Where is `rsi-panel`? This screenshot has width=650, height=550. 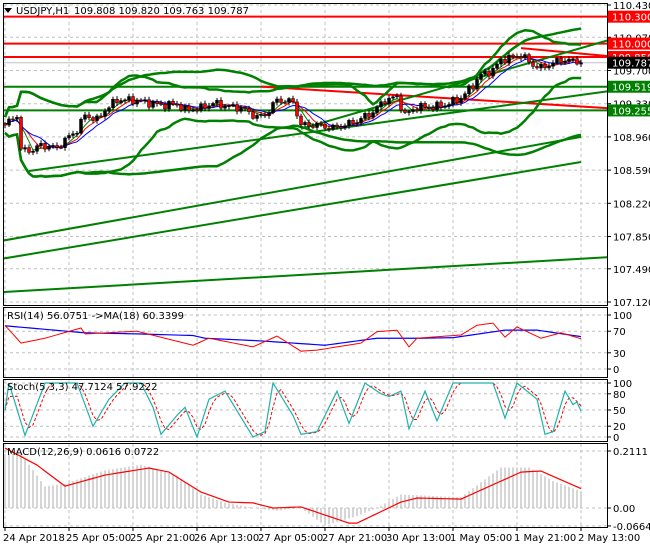 rsi-panel is located at coordinates (293, 337).